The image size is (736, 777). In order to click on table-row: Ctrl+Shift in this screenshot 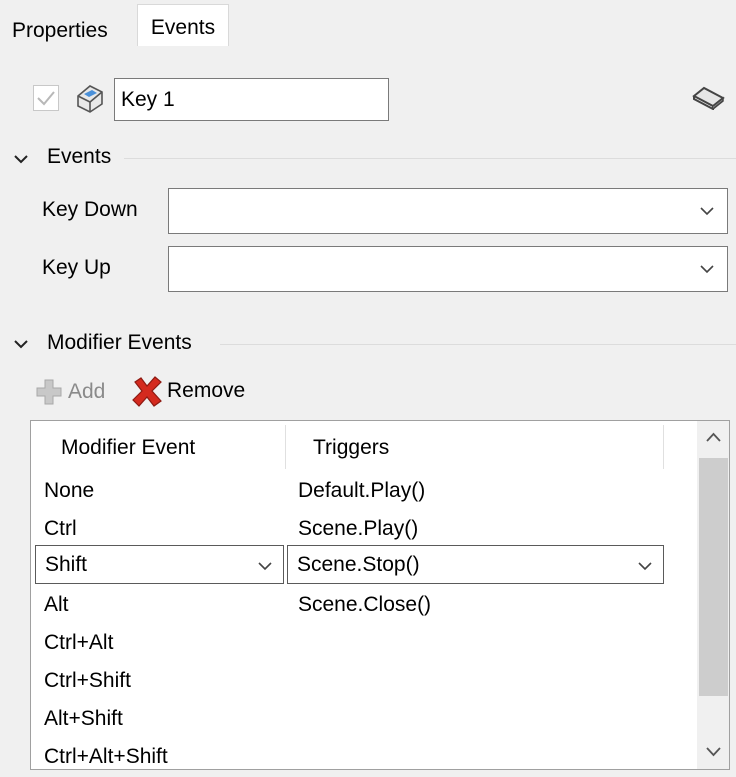, I will do `click(363, 681)`.